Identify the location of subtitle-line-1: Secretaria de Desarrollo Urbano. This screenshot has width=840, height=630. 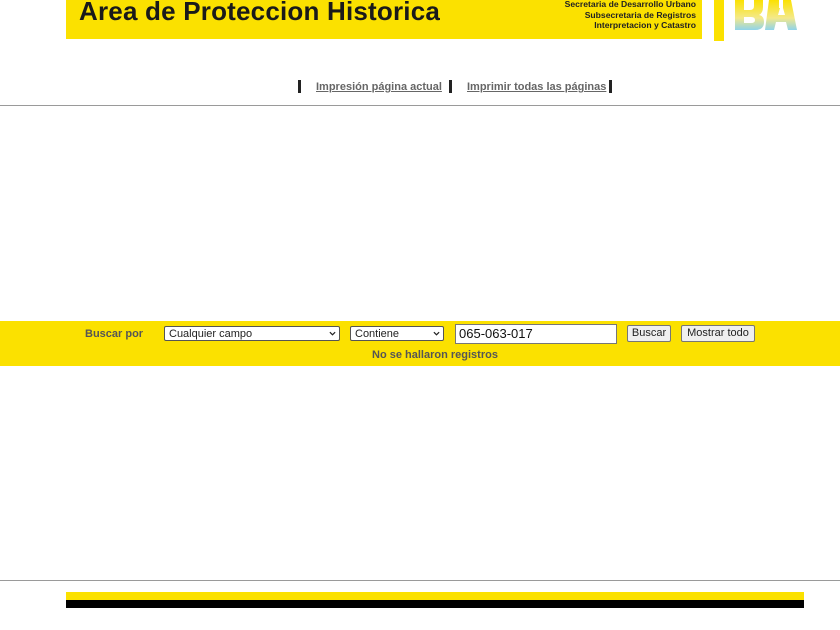
(630, 4).